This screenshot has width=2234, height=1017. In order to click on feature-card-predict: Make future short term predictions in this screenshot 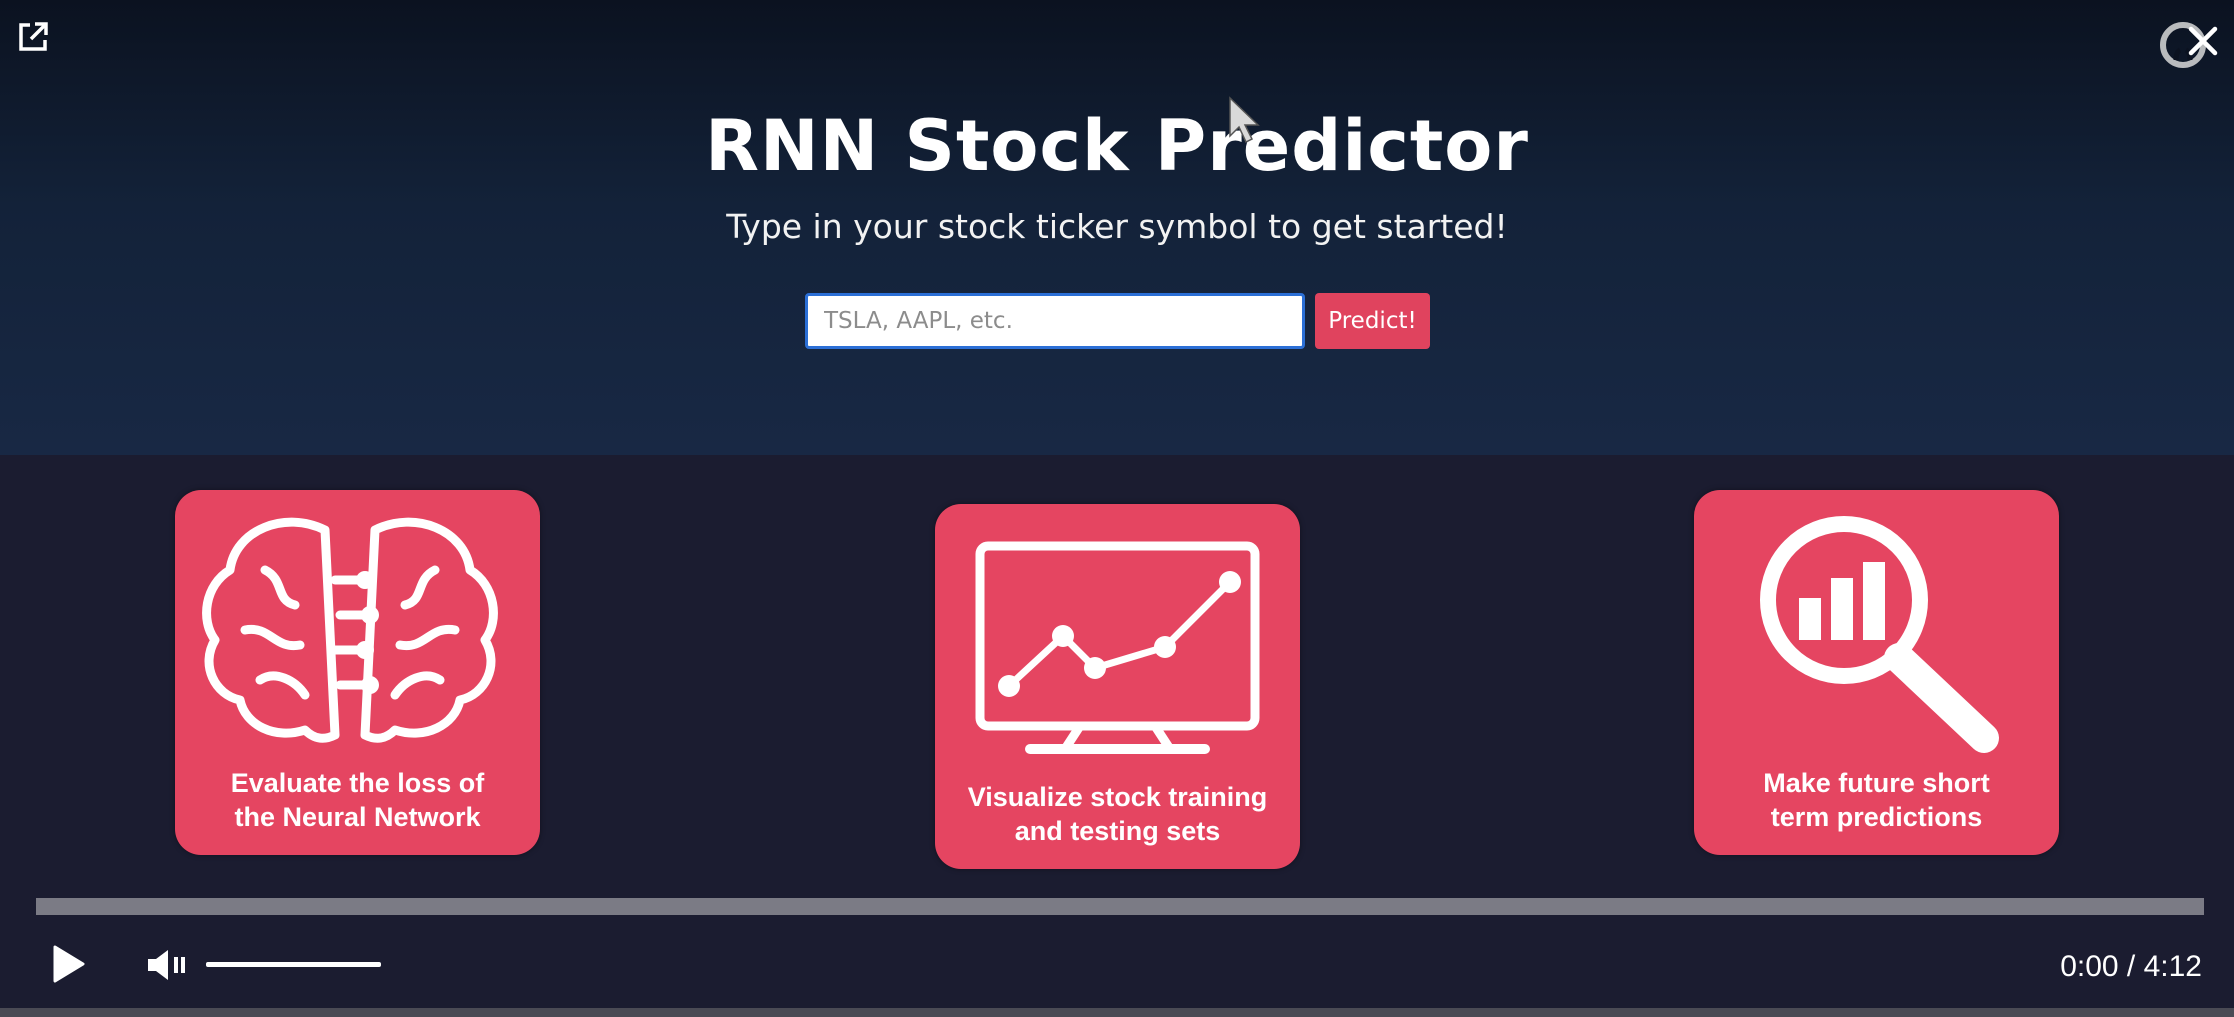, I will do `click(1876, 672)`.